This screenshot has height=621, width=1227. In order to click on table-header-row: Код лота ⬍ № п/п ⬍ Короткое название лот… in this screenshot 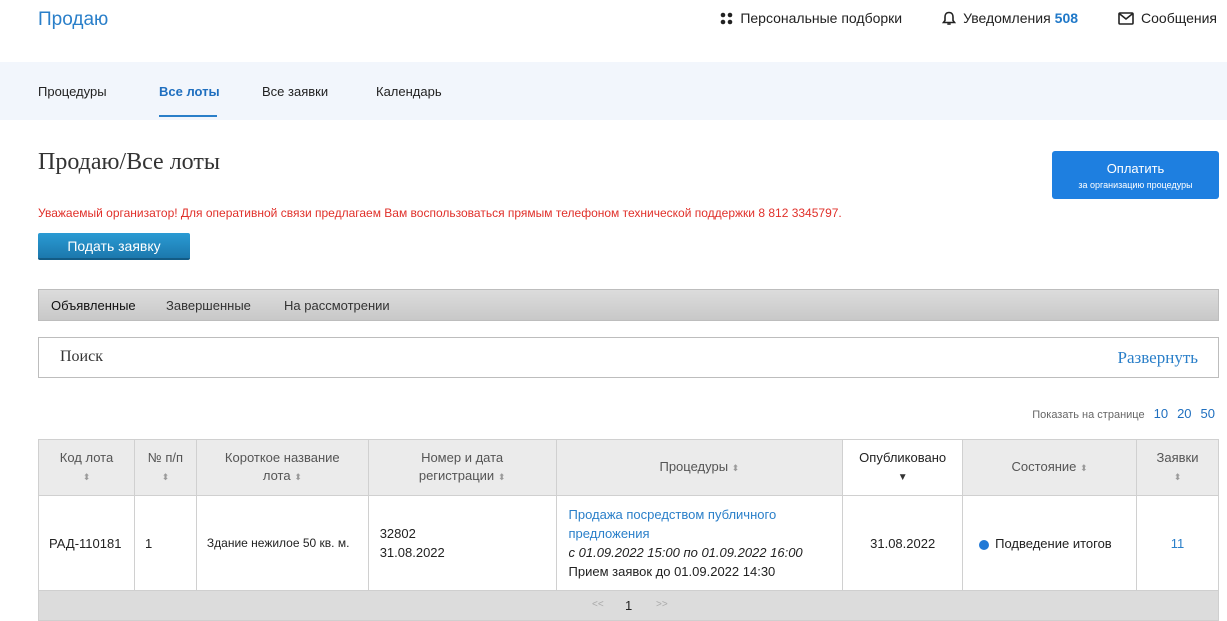, I will do `click(628, 467)`.